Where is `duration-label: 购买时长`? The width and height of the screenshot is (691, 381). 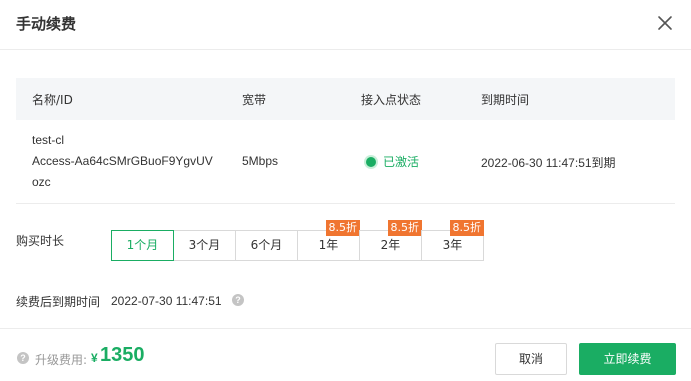
duration-label: 购买时长 is located at coordinates (40, 241).